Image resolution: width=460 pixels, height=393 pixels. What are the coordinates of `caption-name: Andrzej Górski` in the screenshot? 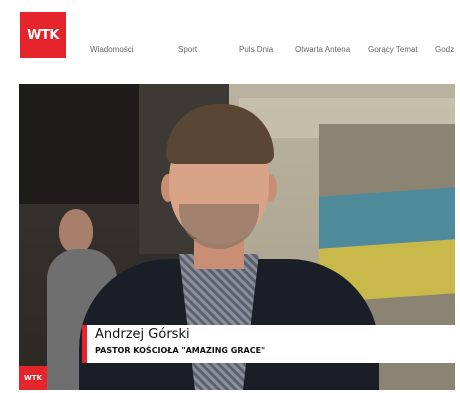 It's located at (142, 334).